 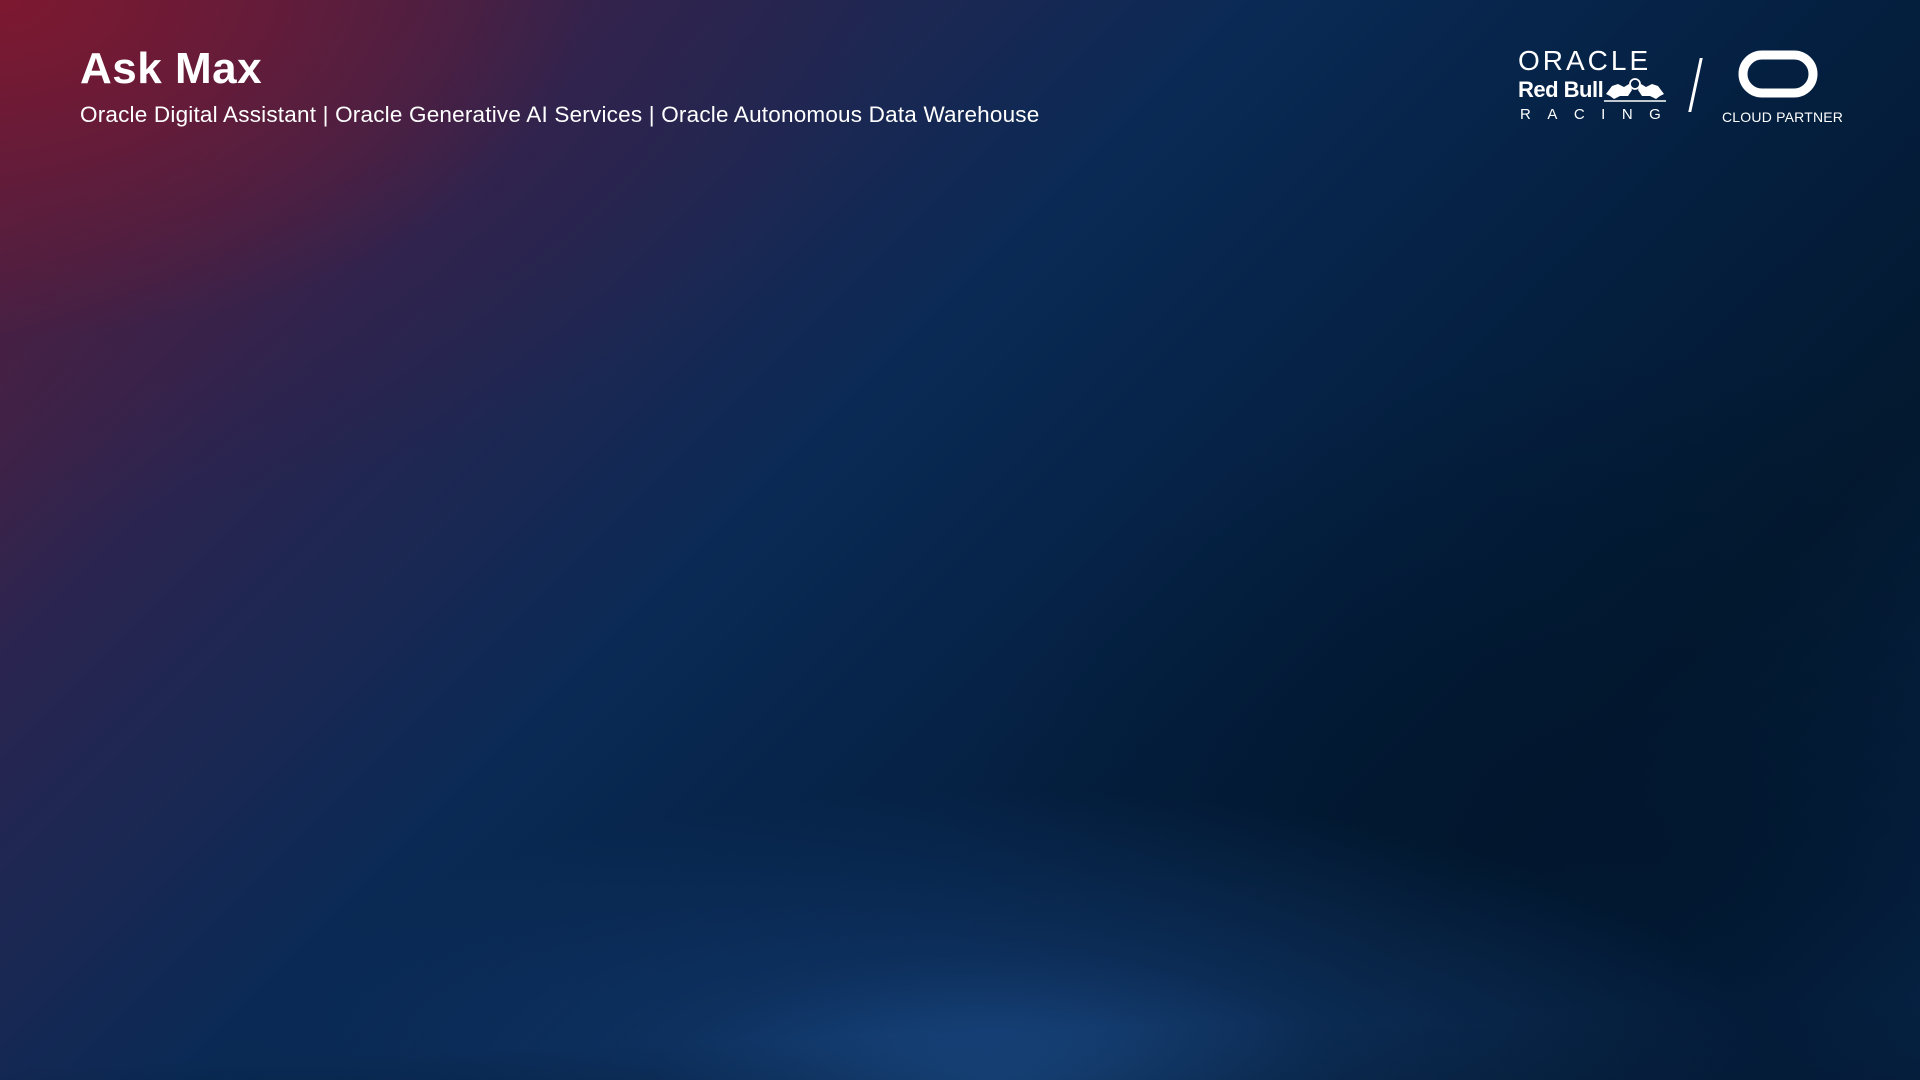 I want to click on redbull-wordmark-logo: Red Bull, so click(x=1561, y=89).